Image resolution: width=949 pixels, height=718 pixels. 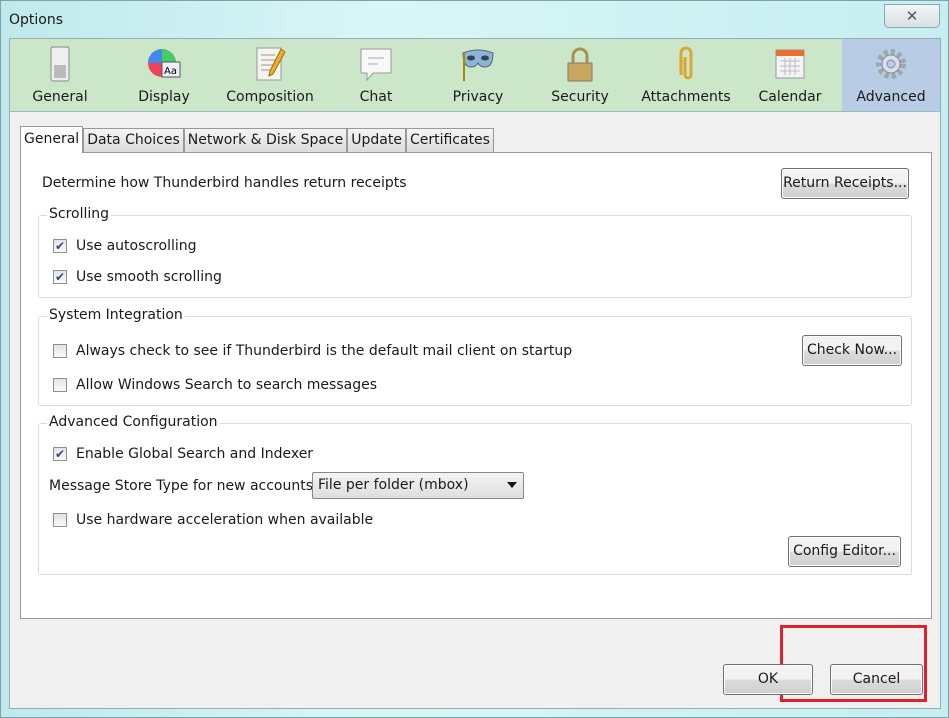 What do you see at coordinates (36, 20) in the screenshot?
I see `window-title: Options` at bounding box center [36, 20].